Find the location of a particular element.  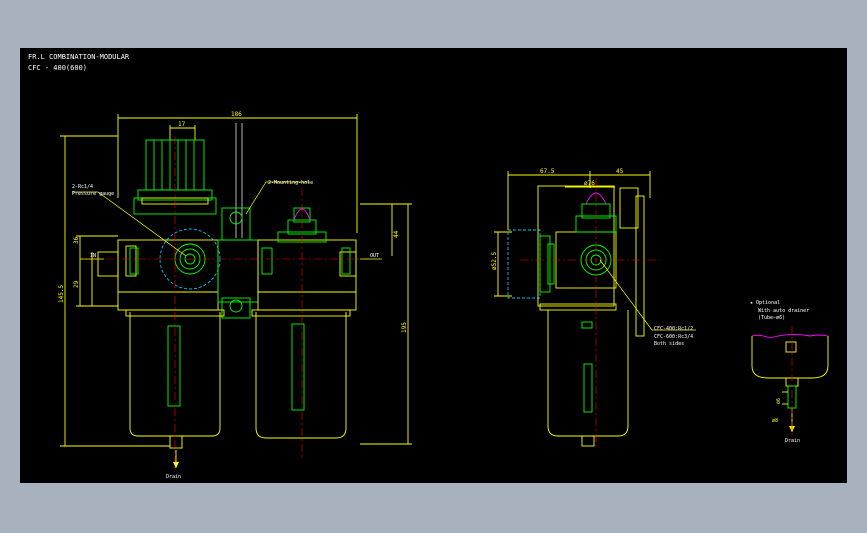

dim-text-29: 29 is located at coordinates (76, 284).